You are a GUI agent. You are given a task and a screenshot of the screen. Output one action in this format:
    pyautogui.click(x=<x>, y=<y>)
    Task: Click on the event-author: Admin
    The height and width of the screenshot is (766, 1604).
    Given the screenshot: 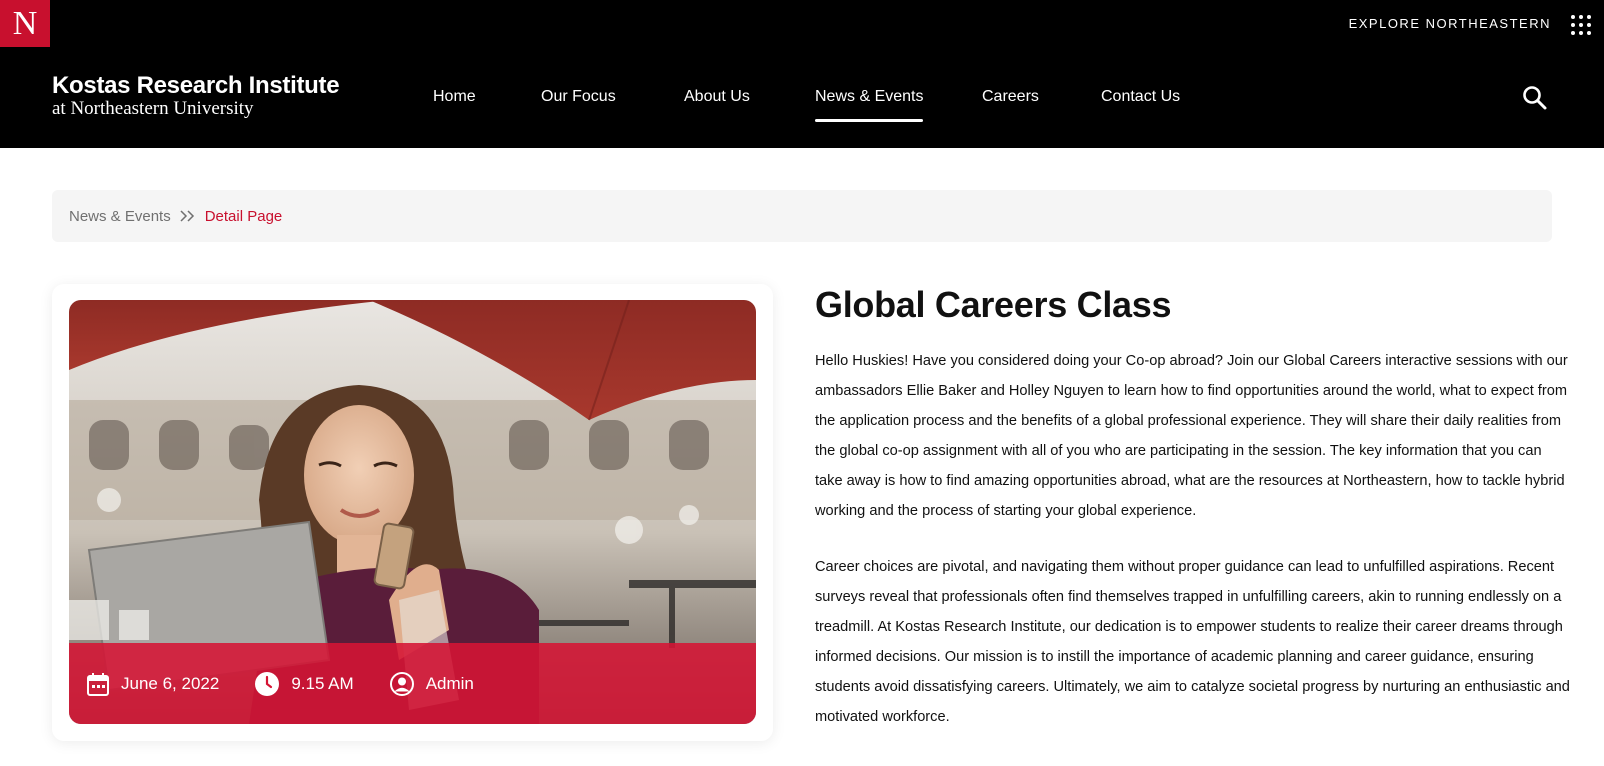 What is the action you would take?
    pyautogui.click(x=431, y=683)
    